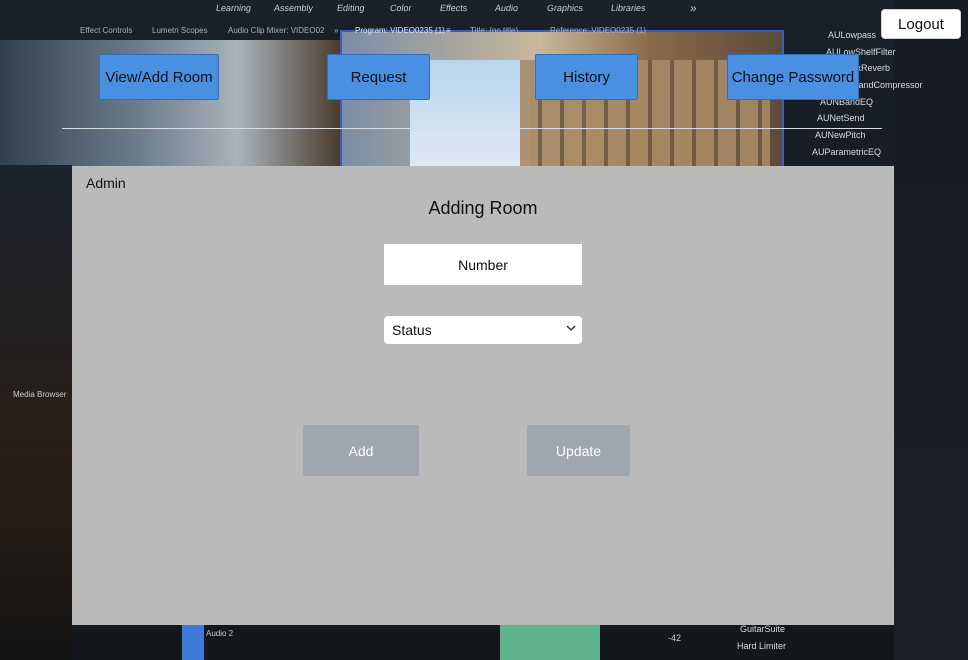 The height and width of the screenshot is (660, 968). What do you see at coordinates (921, 24) in the screenshot?
I see `logout-button: Logout` at bounding box center [921, 24].